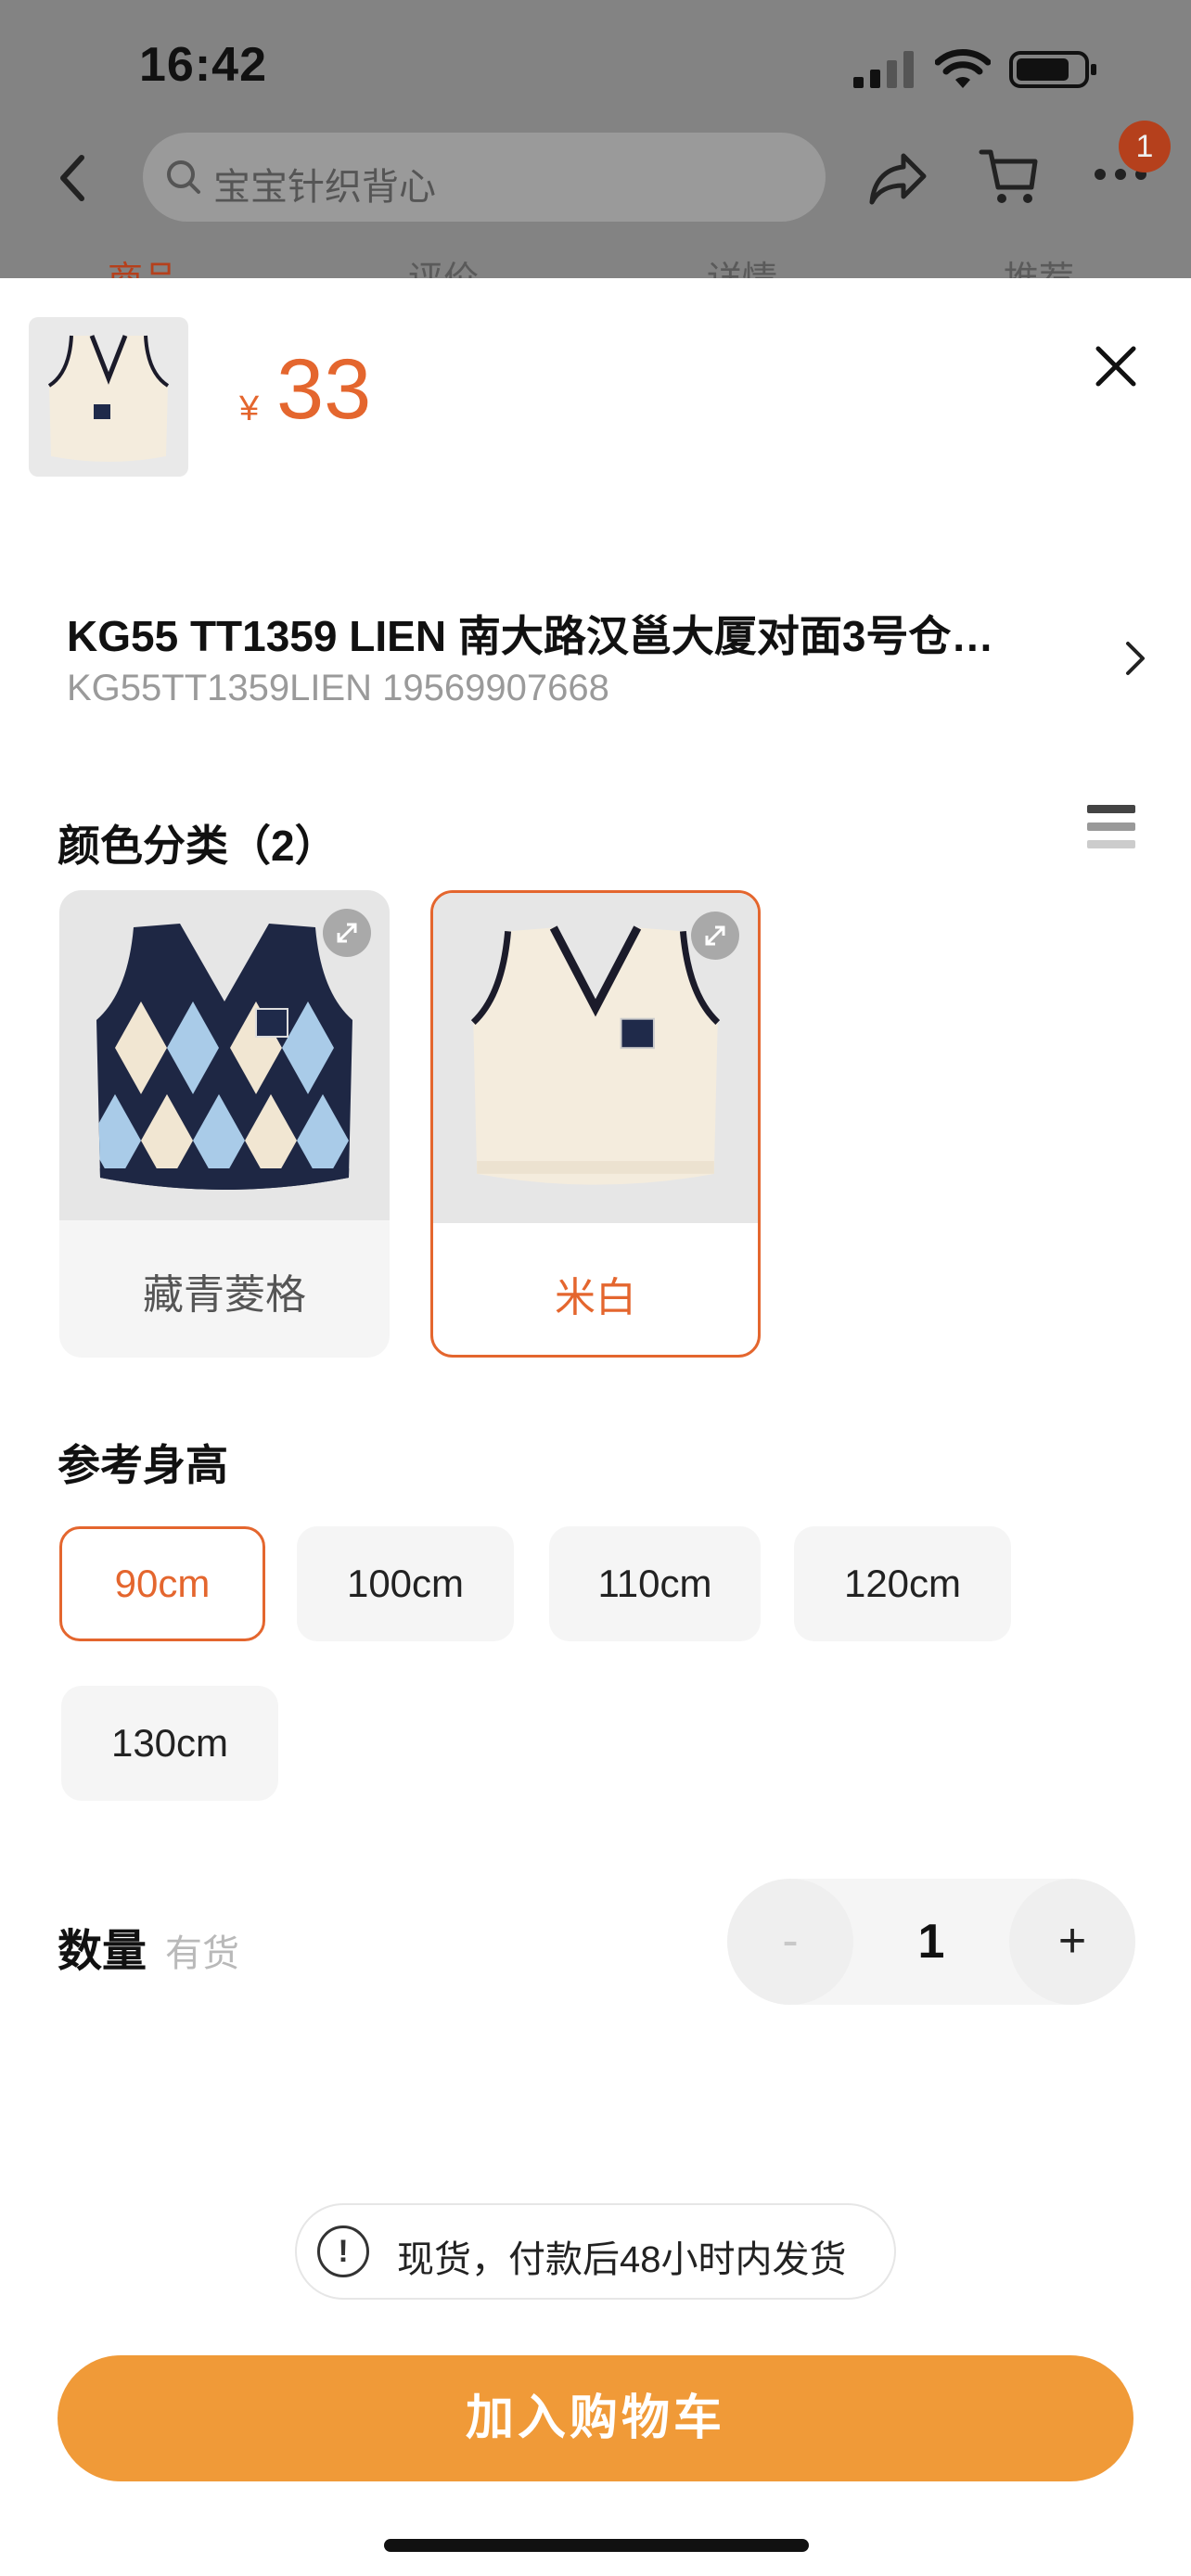 This screenshot has width=1191, height=2576. What do you see at coordinates (595, 275) in the screenshot?
I see `tab-bar: 商品 评价 详情 推荐` at bounding box center [595, 275].